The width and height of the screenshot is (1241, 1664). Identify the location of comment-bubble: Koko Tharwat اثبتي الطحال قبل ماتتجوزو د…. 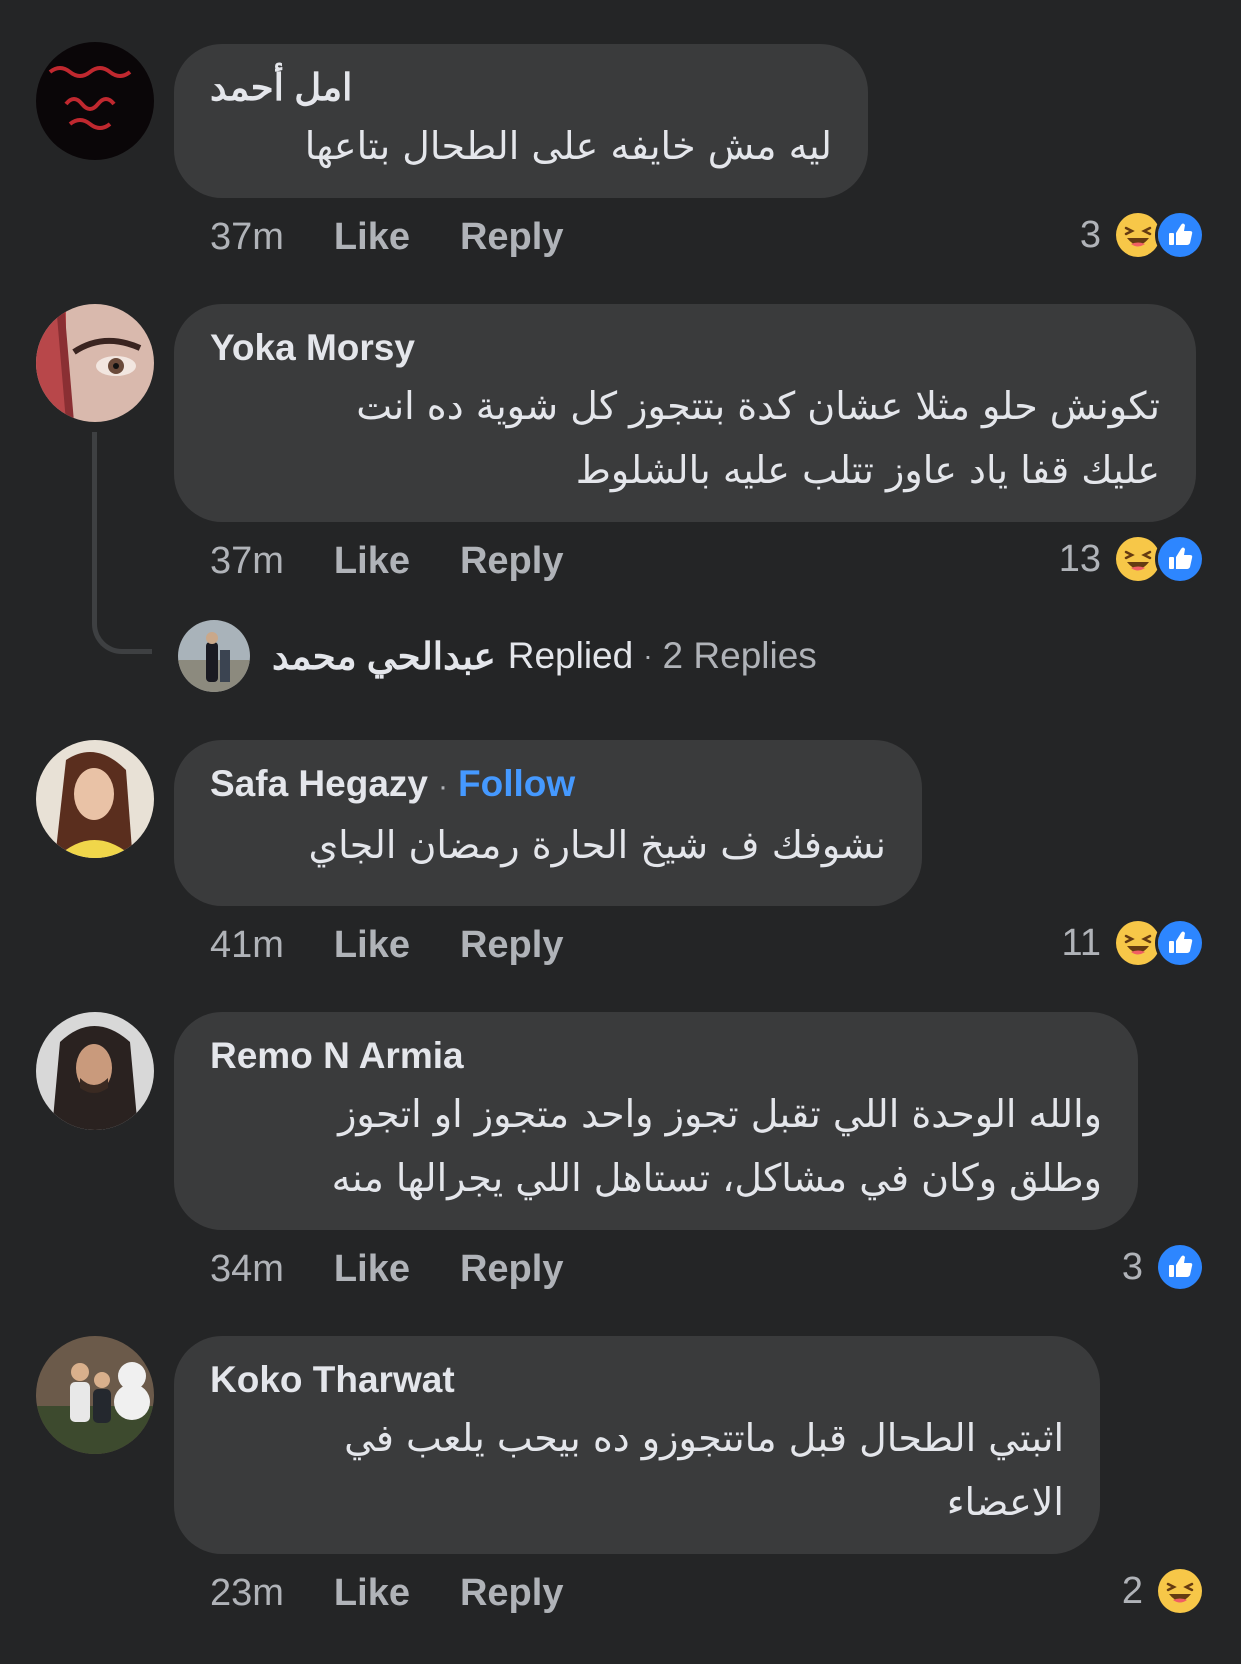
(637, 1445).